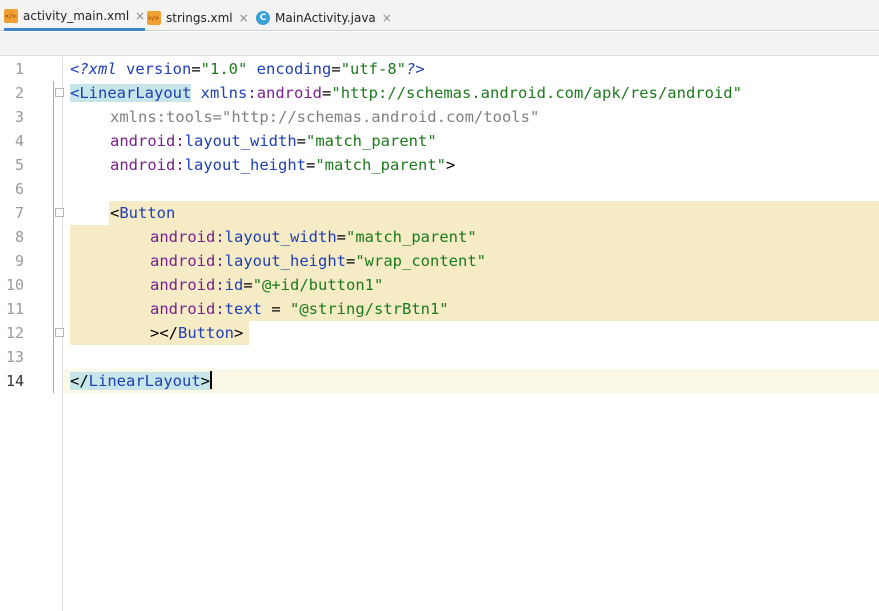  I want to click on tab-activity-main-xml: activity_main.xml ×, so click(75, 17).